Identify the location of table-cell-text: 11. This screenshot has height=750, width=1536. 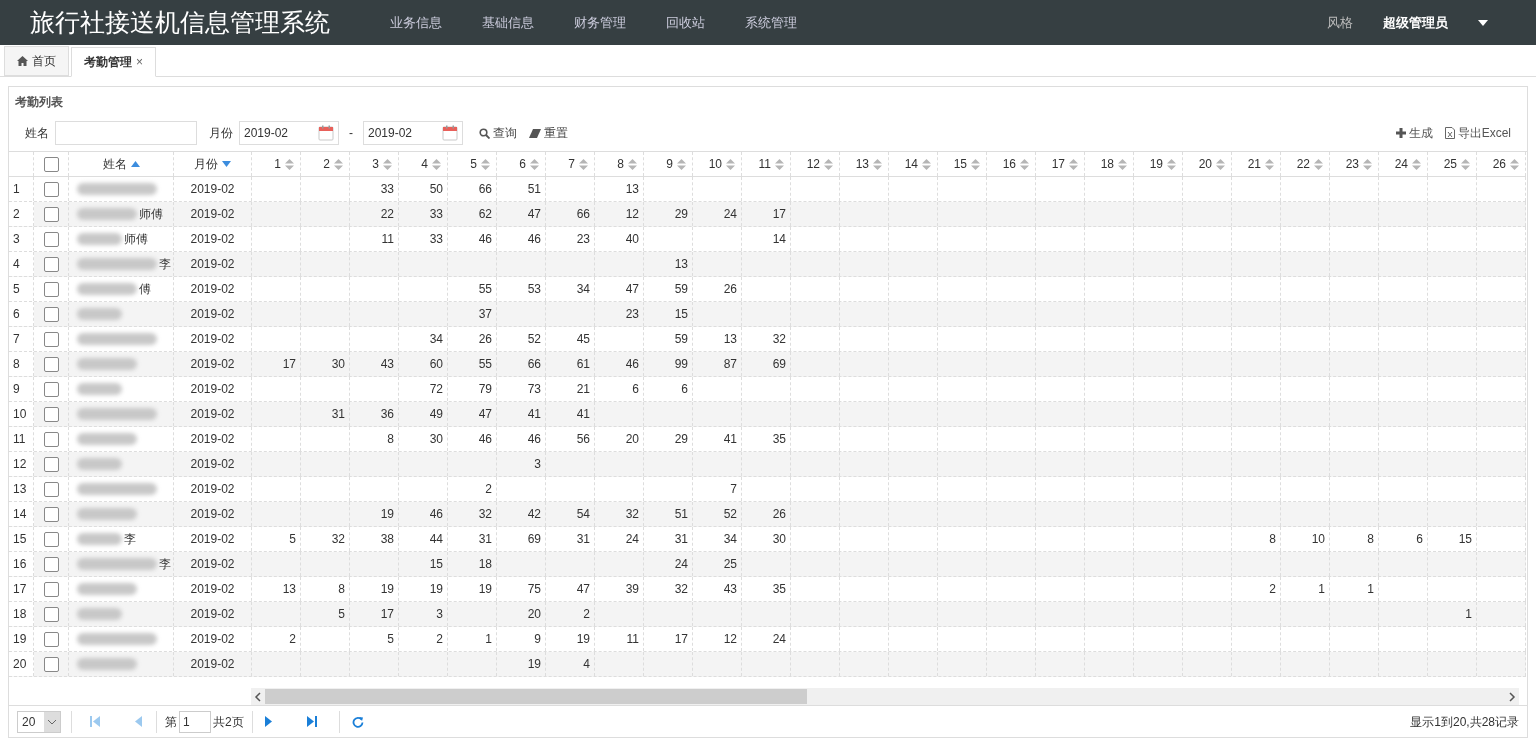
(387, 239).